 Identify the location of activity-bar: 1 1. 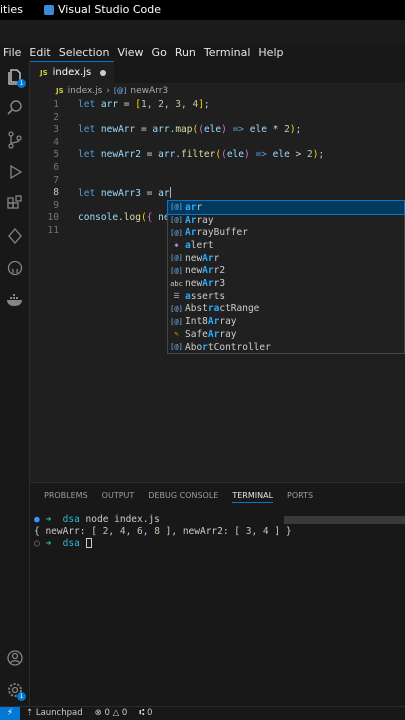
(15, 383).